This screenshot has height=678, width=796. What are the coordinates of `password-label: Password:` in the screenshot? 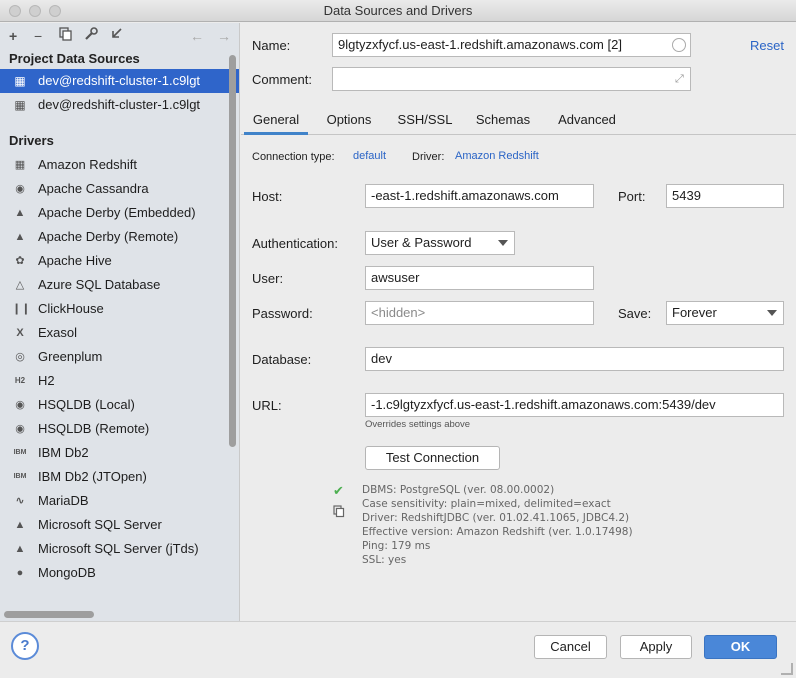 It's located at (282, 313).